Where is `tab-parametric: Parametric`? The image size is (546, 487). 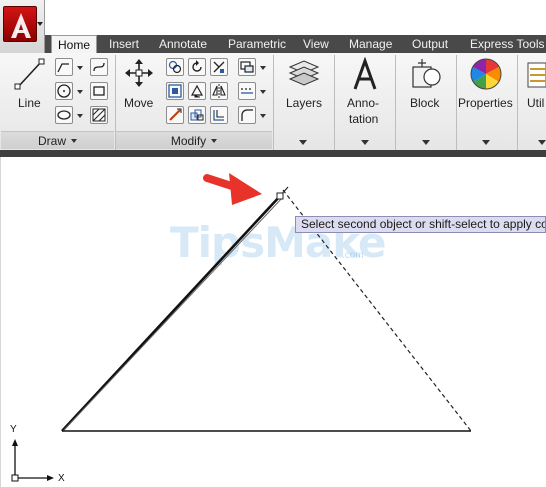 tab-parametric: Parametric is located at coordinates (257, 44).